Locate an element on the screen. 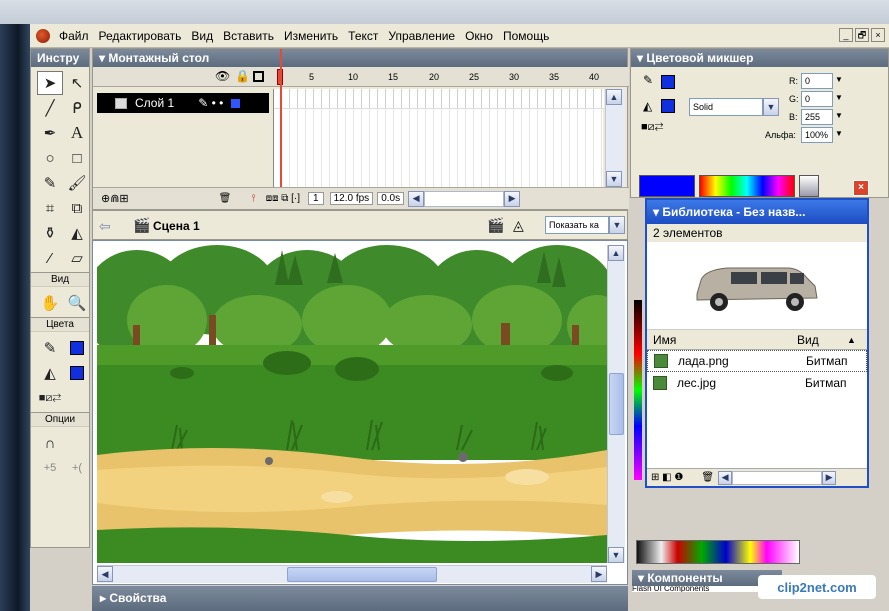  lock-icon: 🔒 is located at coordinates (242, 76).